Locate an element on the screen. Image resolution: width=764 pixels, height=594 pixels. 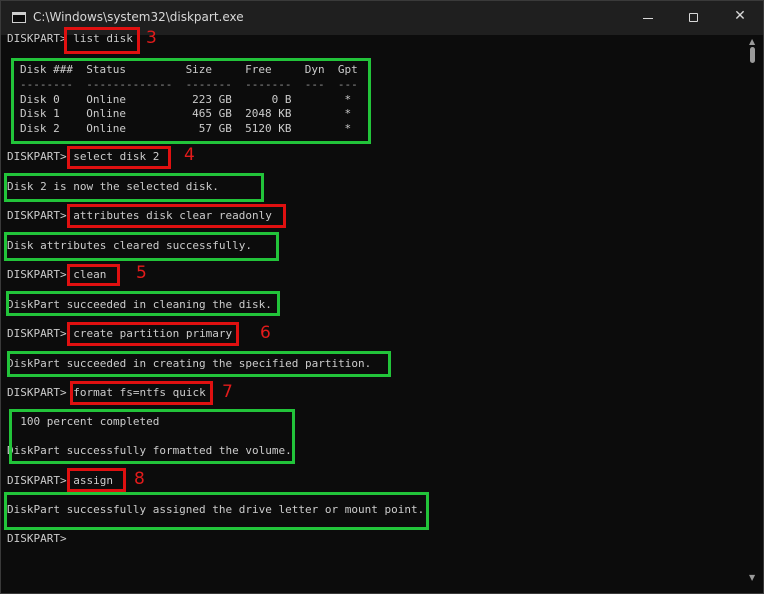
minimize-icon is located at coordinates (648, 18).